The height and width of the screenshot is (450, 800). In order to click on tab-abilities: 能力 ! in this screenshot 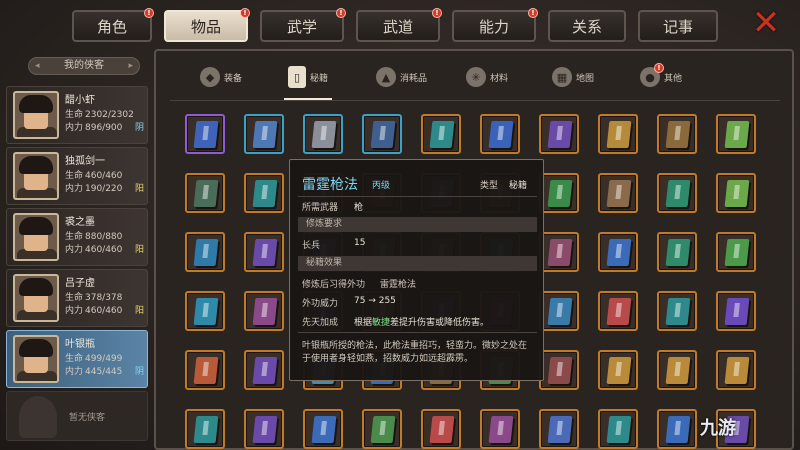, I will do `click(495, 25)`.